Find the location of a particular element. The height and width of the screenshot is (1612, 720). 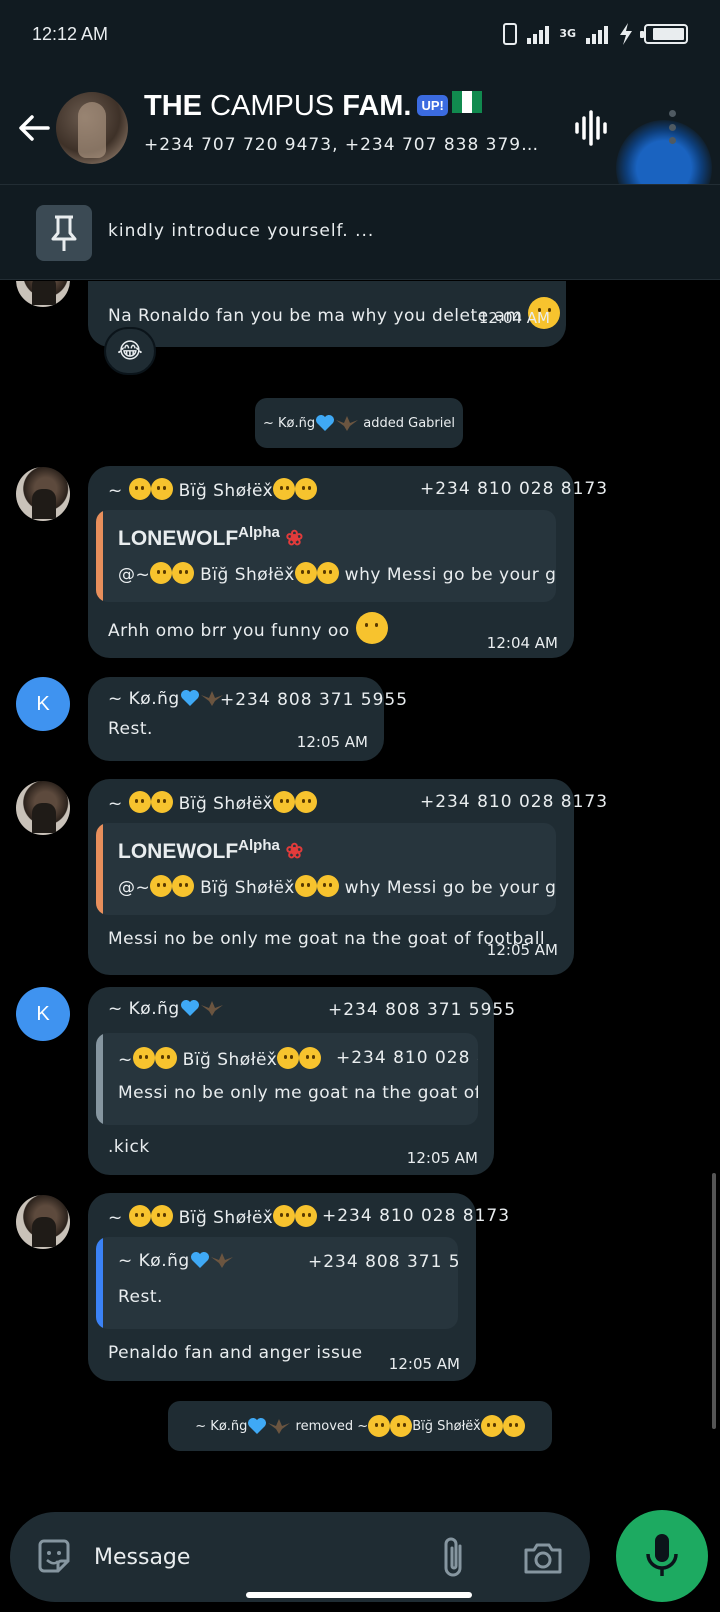

home-indicator is located at coordinates (359, 1595).